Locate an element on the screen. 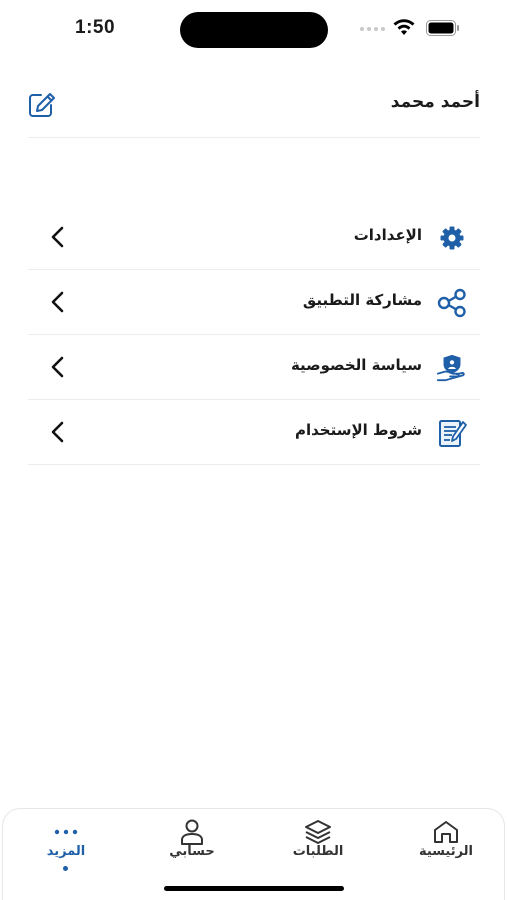  menu-item-label: سياسة الخصوصية is located at coordinates (356, 365).